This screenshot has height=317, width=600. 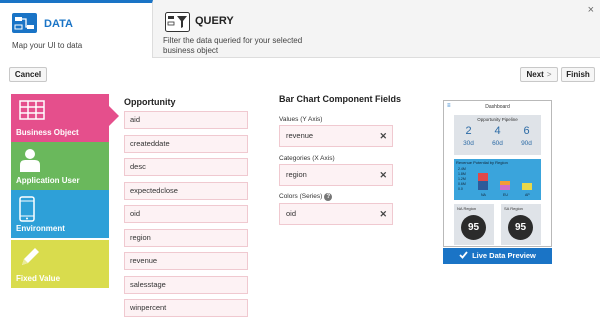 What do you see at coordinates (114, 116) in the screenshot?
I see `selected-indicator` at bounding box center [114, 116].